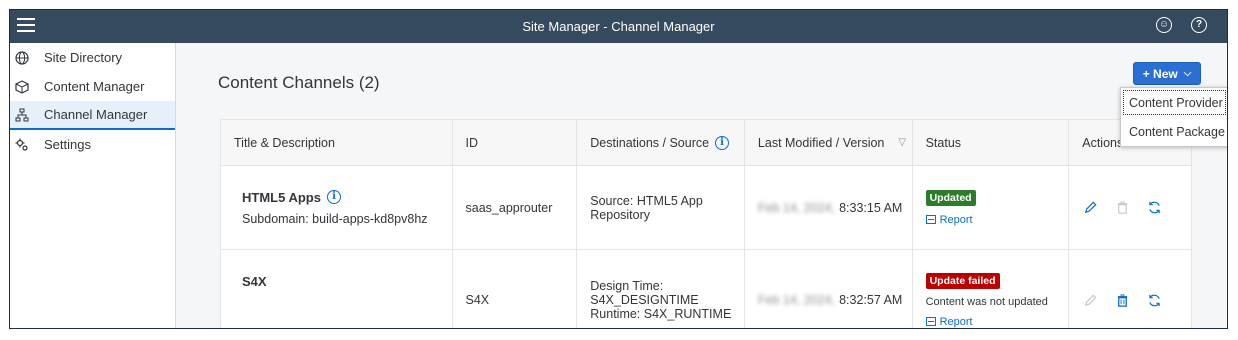 This screenshot has height=340, width=1238. Describe the element at coordinates (347, 197) in the screenshot. I see `channel-title: HTML5 Apps i` at that location.